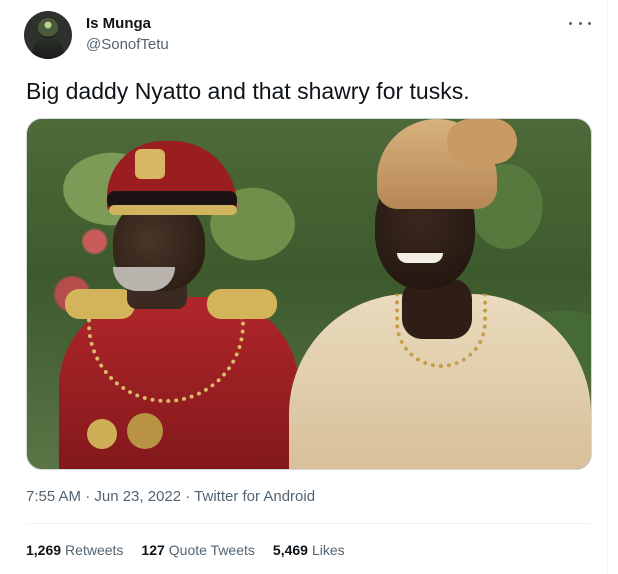  Describe the element at coordinates (242, 304) in the screenshot. I see `man-epaulette-right` at that location.